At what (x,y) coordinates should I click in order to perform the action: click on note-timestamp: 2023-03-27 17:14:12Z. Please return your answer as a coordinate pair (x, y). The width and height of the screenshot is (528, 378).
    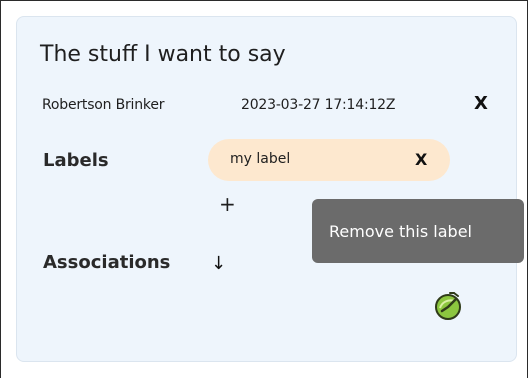
    Looking at the image, I should click on (318, 105).